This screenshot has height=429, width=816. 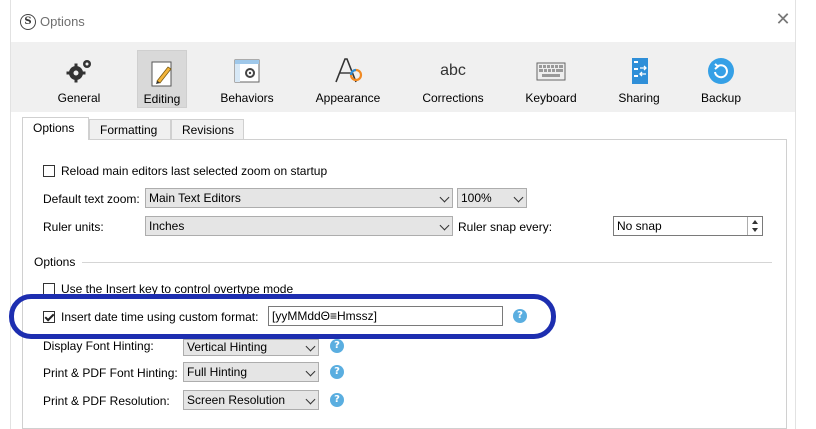 I want to click on toolbar-label: Corrections, so click(x=453, y=98).